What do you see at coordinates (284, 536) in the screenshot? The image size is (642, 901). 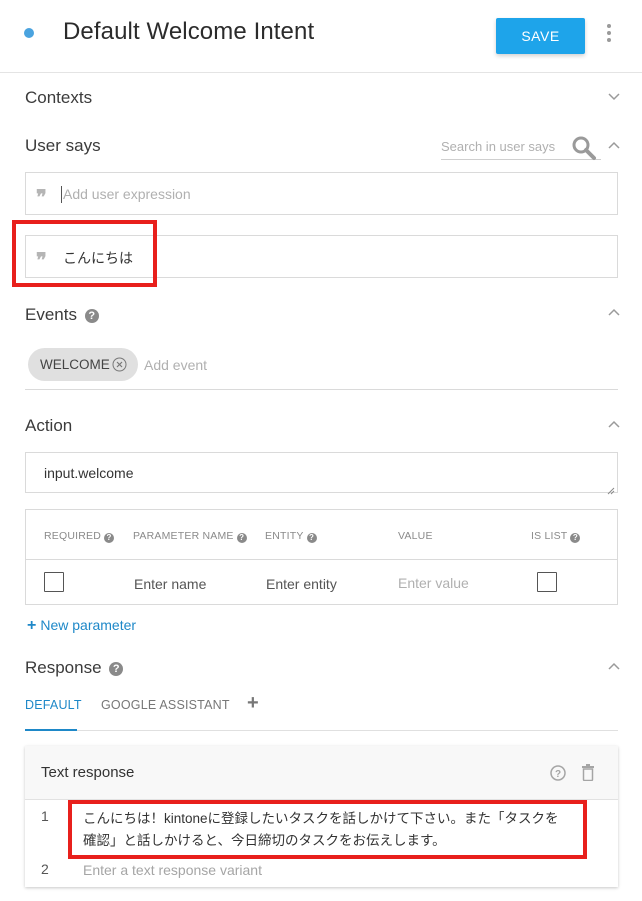 I see `header-entity-label: ENTITY` at bounding box center [284, 536].